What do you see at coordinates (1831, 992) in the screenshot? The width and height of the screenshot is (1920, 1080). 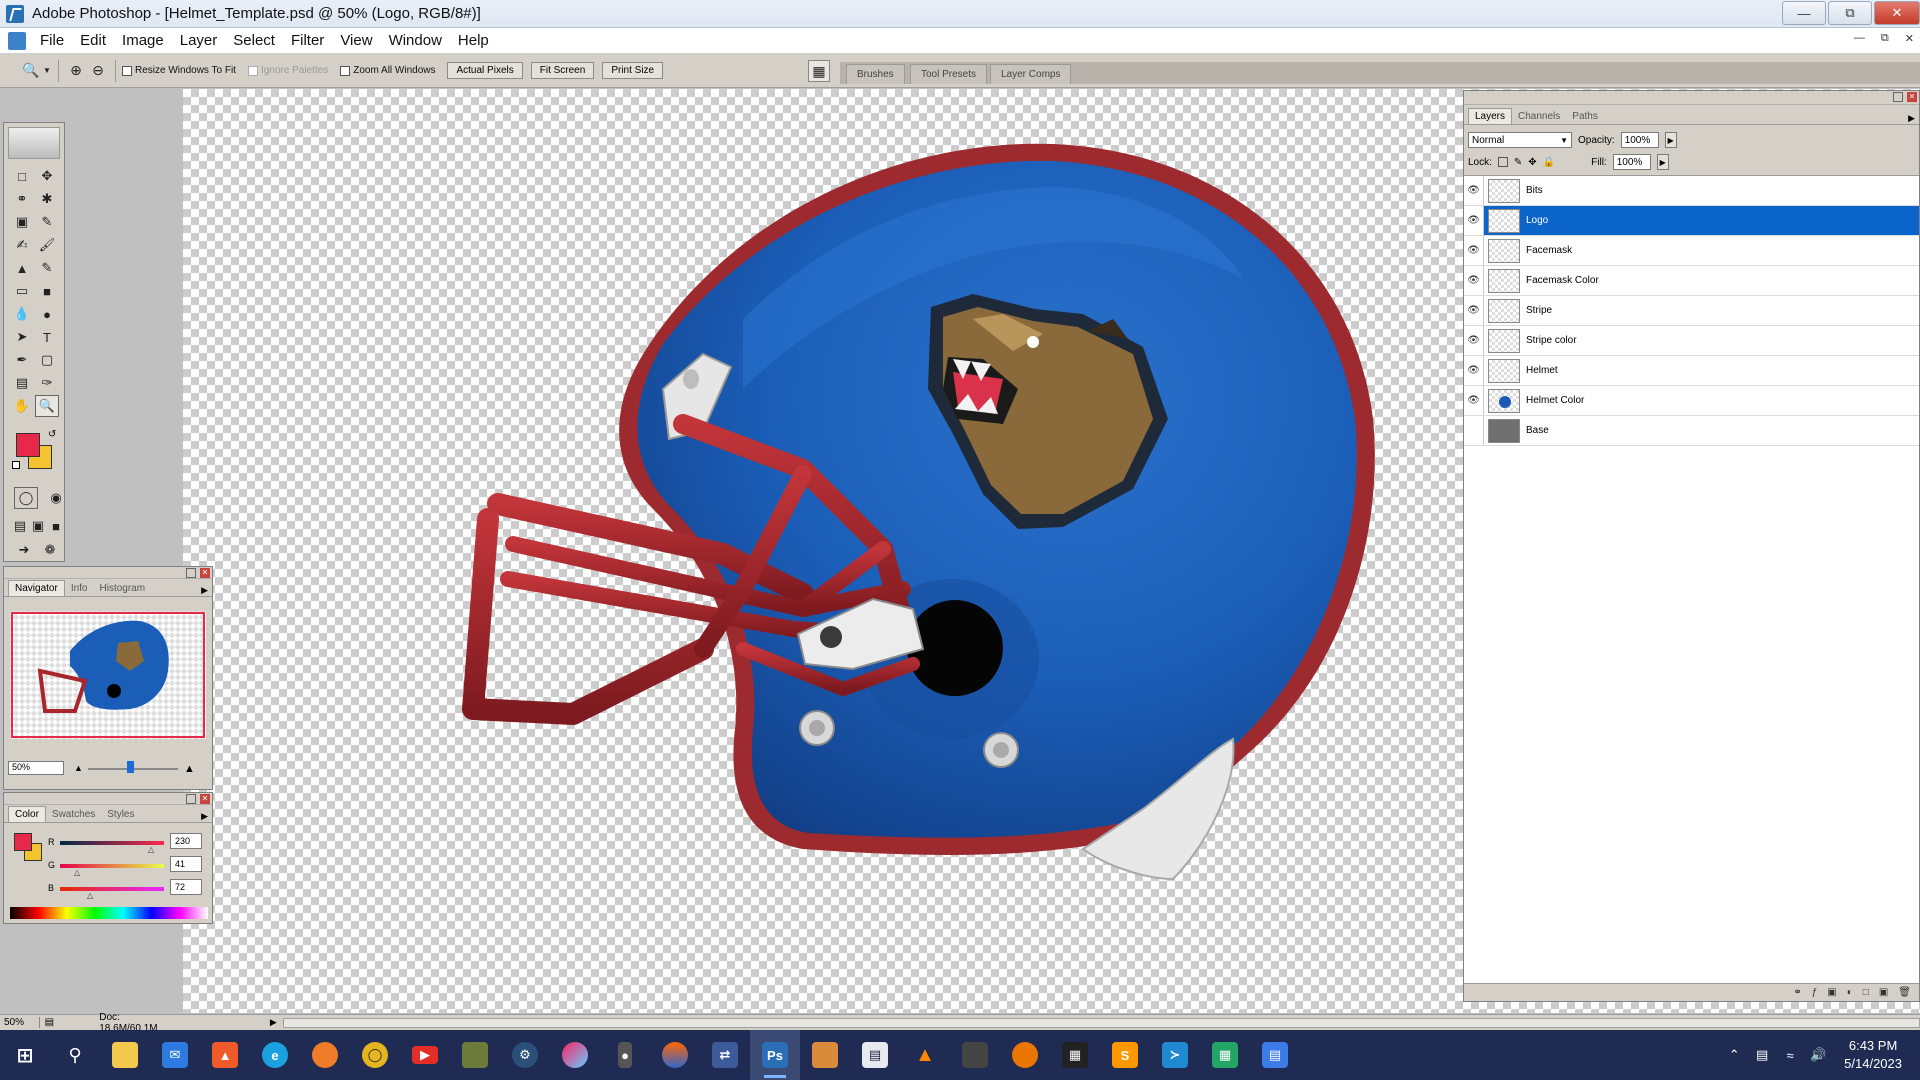 I see `layer-mask-icon: ▣` at bounding box center [1831, 992].